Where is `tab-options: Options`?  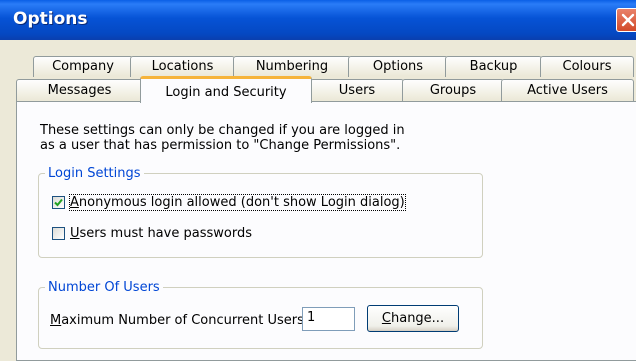
tab-options: Options is located at coordinates (398, 66).